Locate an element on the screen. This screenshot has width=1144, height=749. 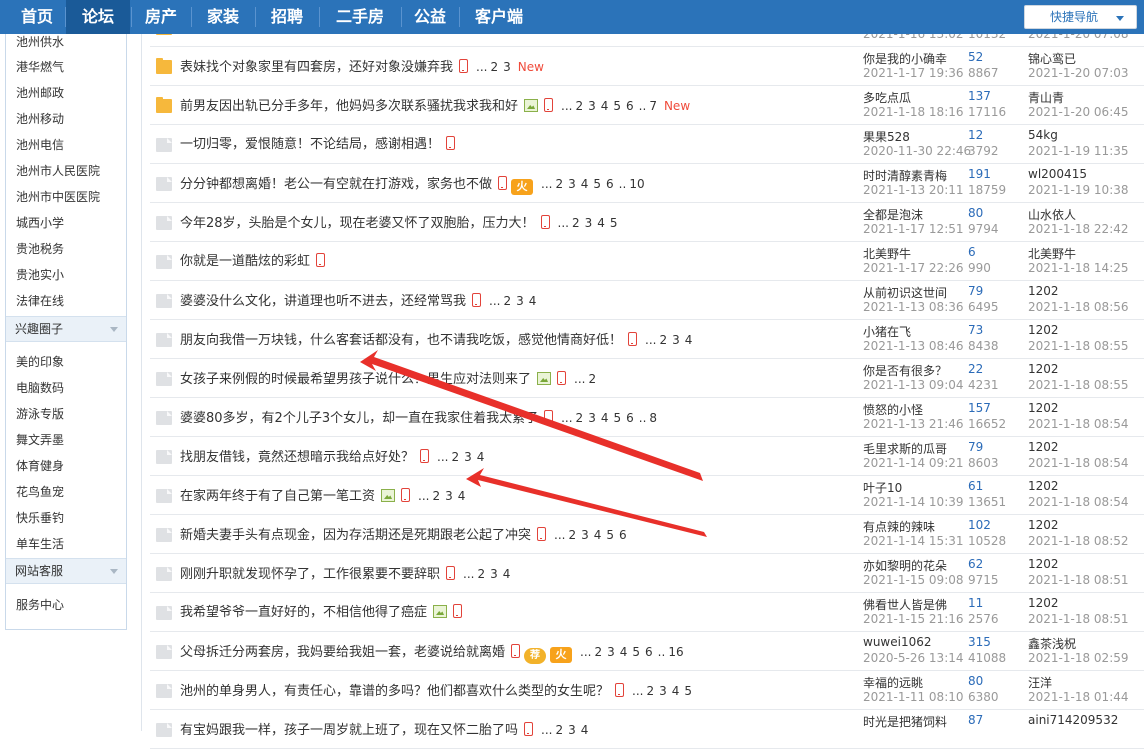
thread-title: 新婚夫妻手头有点现金，因为存活期还是死期跟老公起了冲突 is located at coordinates (355, 535).